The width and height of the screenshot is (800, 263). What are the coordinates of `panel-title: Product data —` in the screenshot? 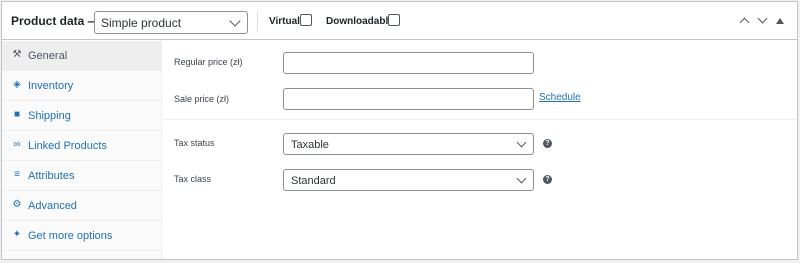 It's located at (55, 21).